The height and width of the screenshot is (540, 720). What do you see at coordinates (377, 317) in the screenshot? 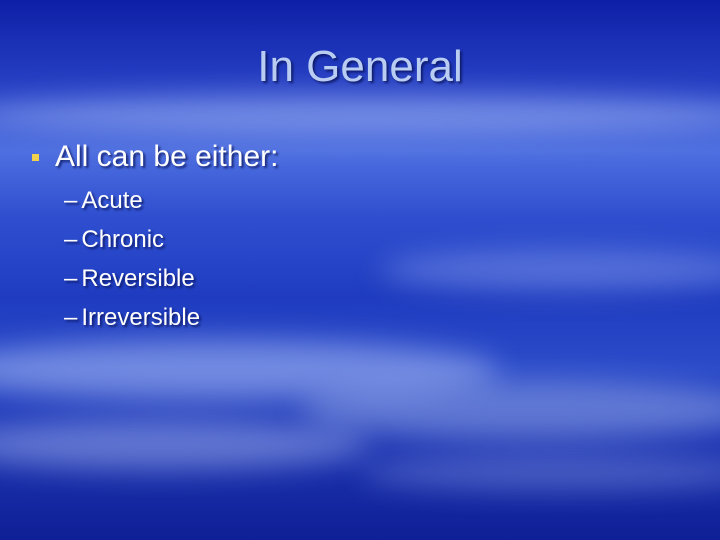
I see `sub-bullet-item: – Irreversible` at bounding box center [377, 317].